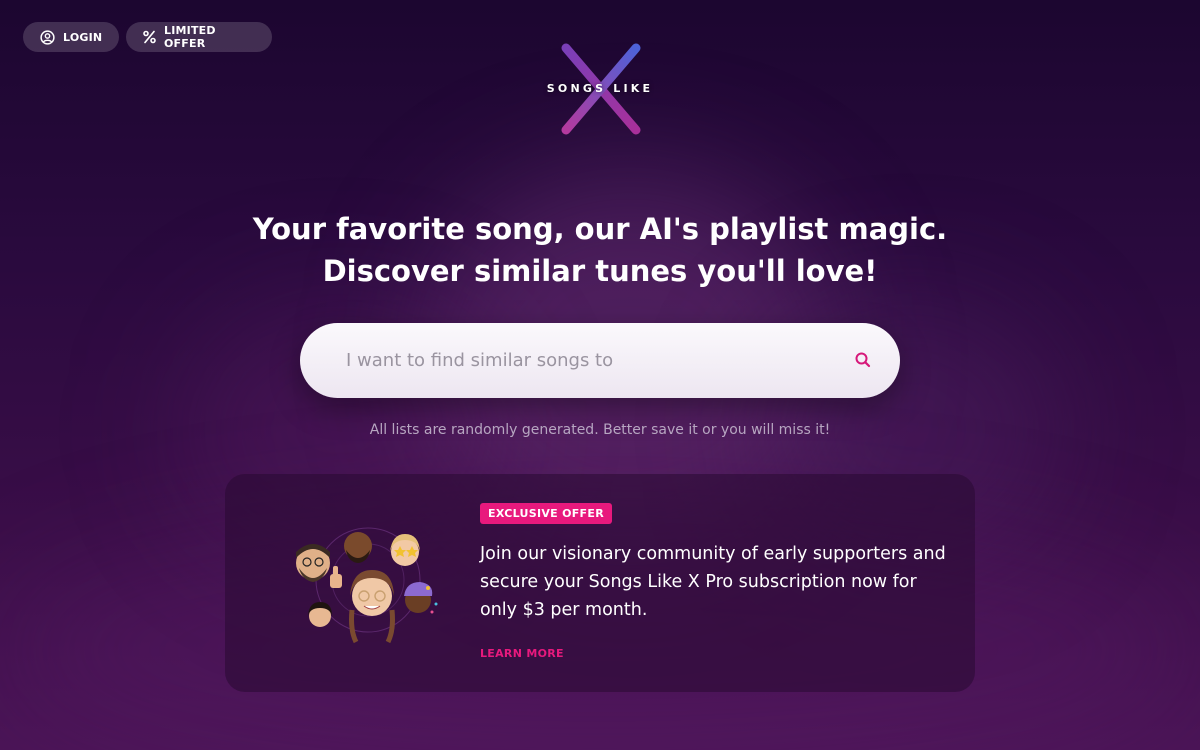 The image size is (1200, 750). I want to click on avatar-small-woman, so click(320, 614).